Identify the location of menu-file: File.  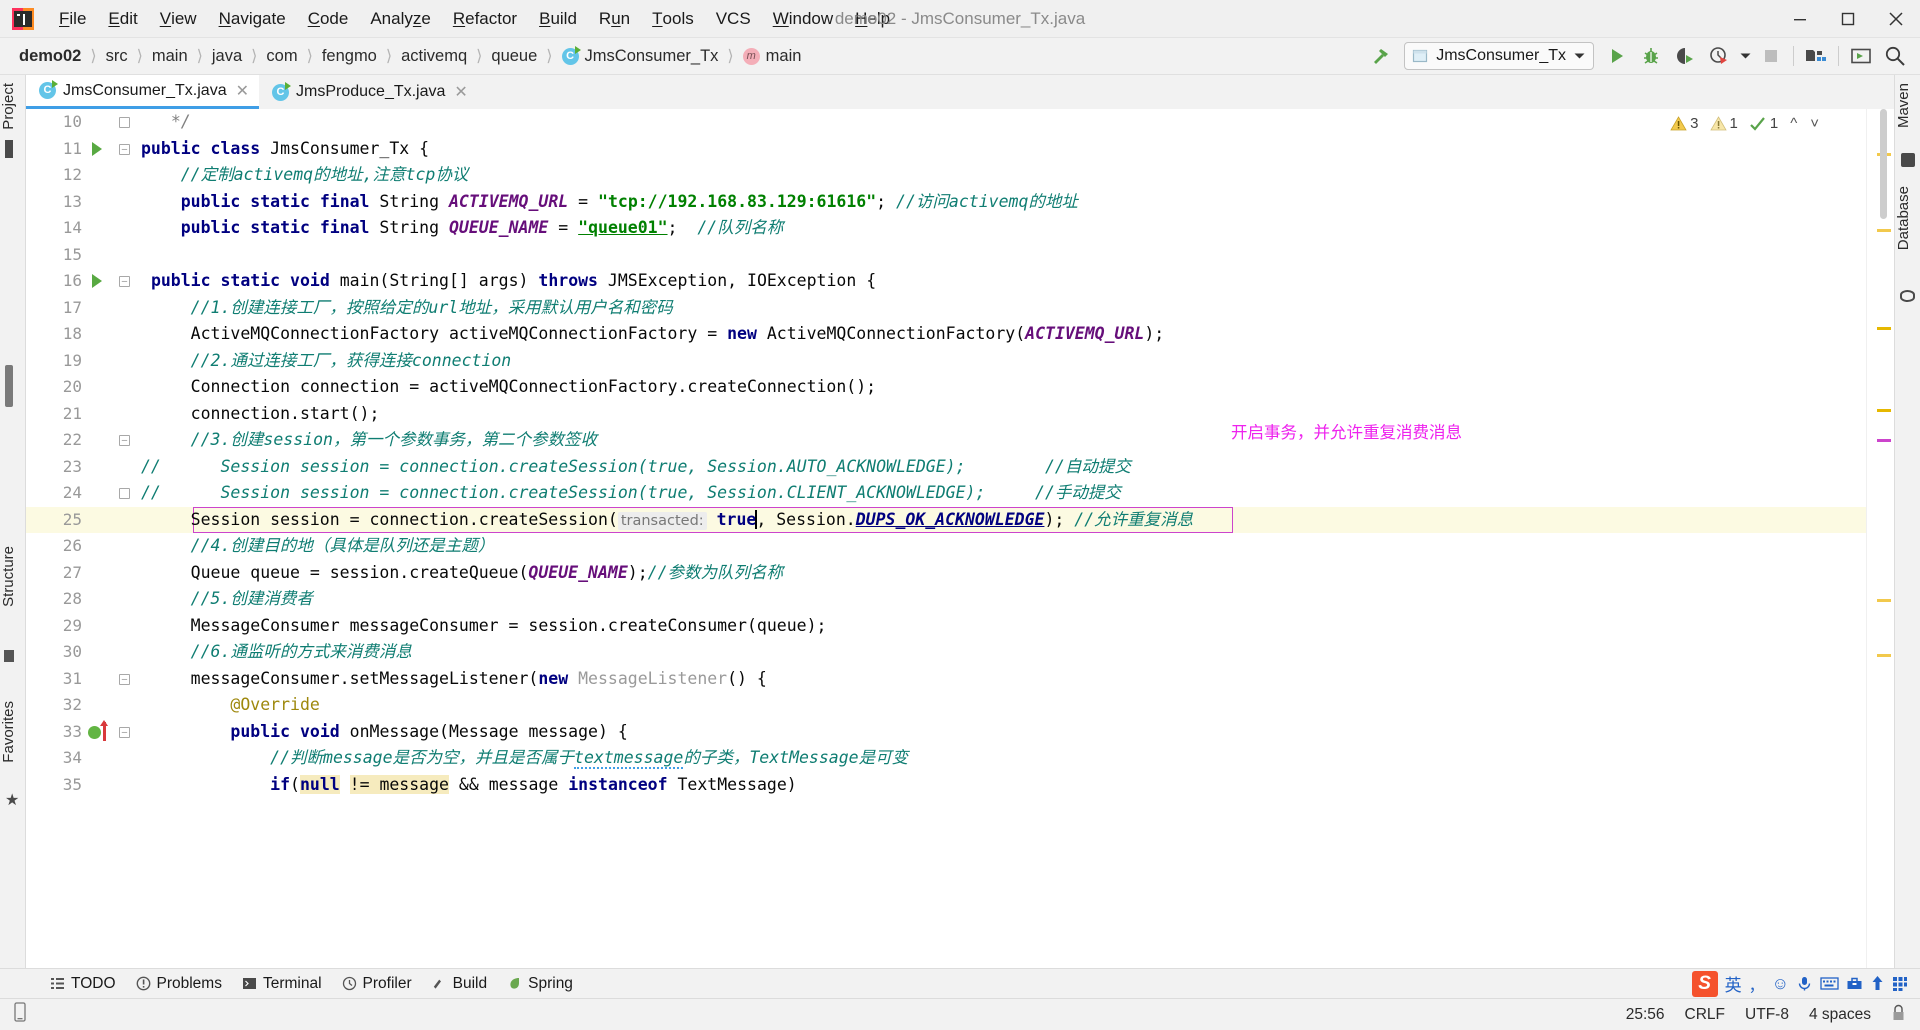
(72, 19).